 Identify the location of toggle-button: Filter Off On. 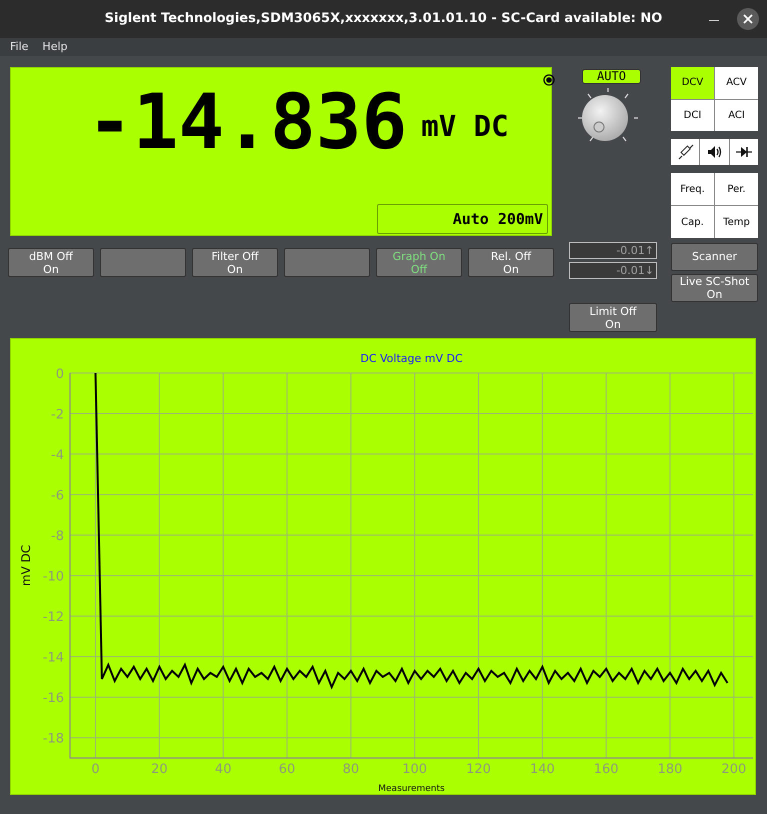
(235, 262).